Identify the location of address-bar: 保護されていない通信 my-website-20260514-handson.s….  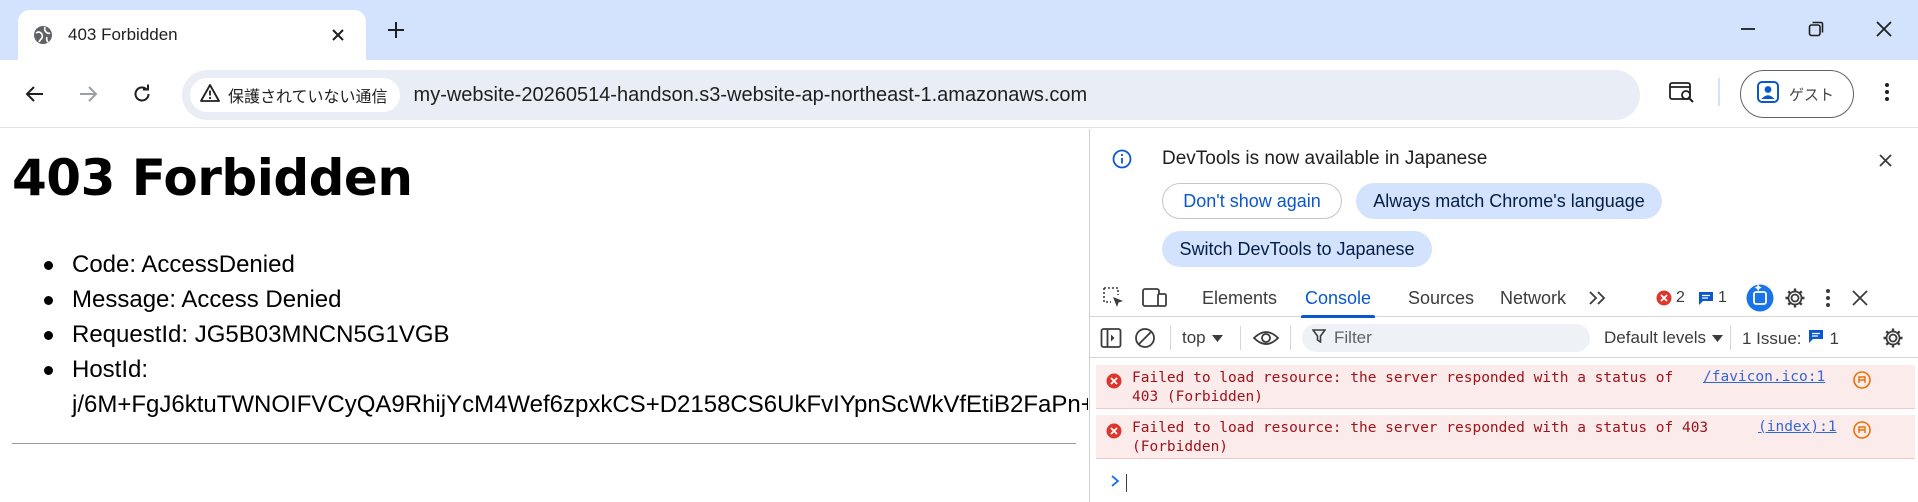
(911, 95).